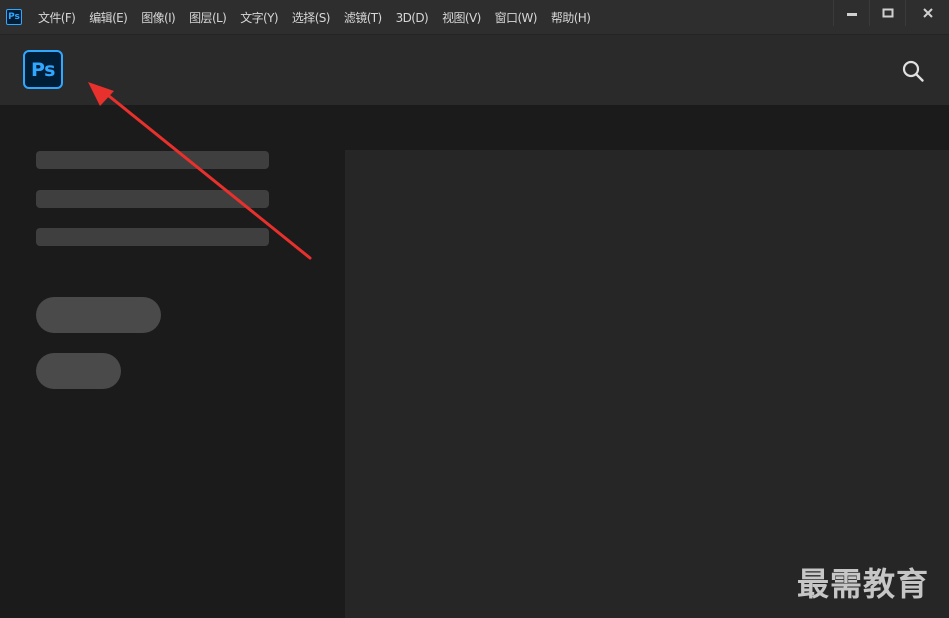 The height and width of the screenshot is (618, 949). What do you see at coordinates (412, 17) in the screenshot?
I see `menu-3d: 3D(D)` at bounding box center [412, 17].